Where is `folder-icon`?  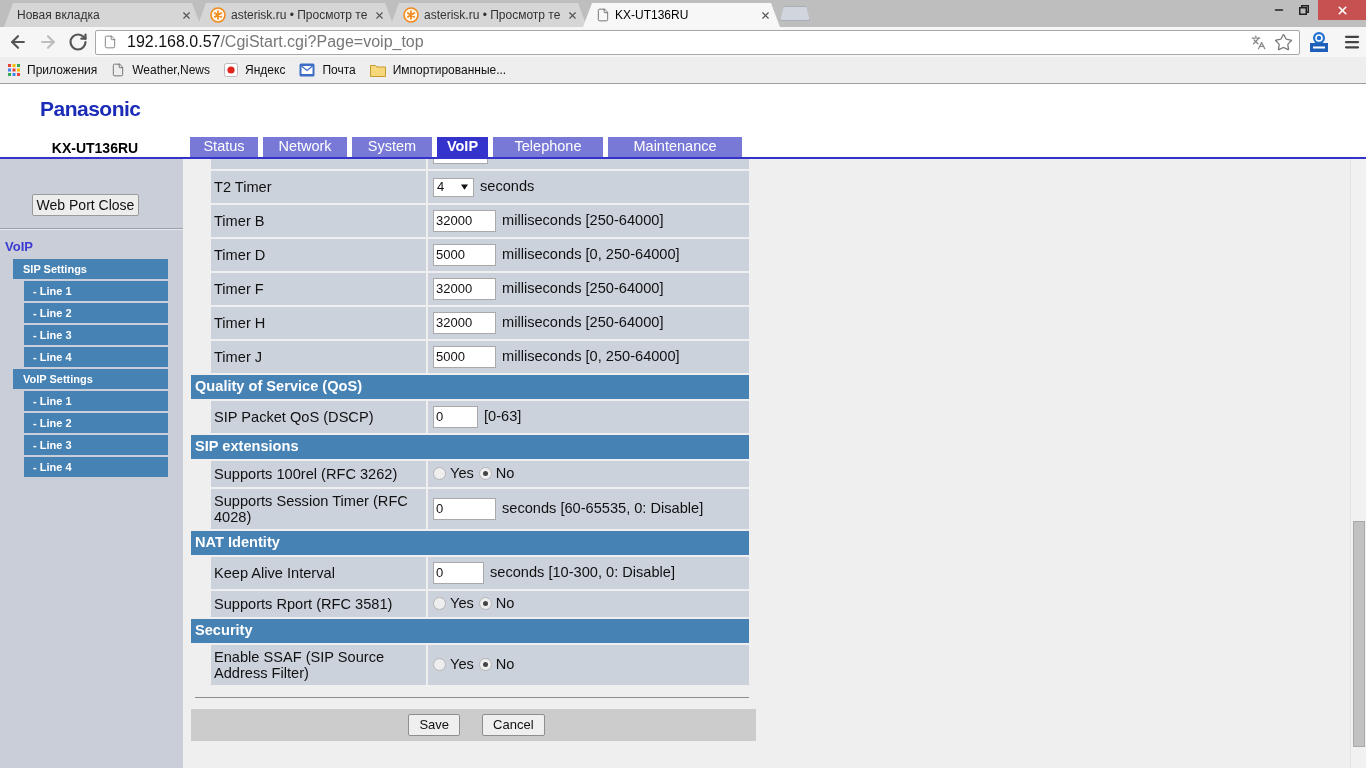 folder-icon is located at coordinates (377, 70).